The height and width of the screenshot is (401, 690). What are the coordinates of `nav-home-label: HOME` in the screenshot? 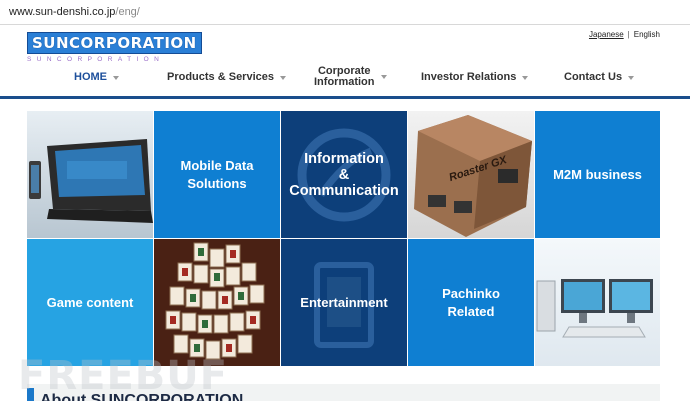 It's located at (90, 77).